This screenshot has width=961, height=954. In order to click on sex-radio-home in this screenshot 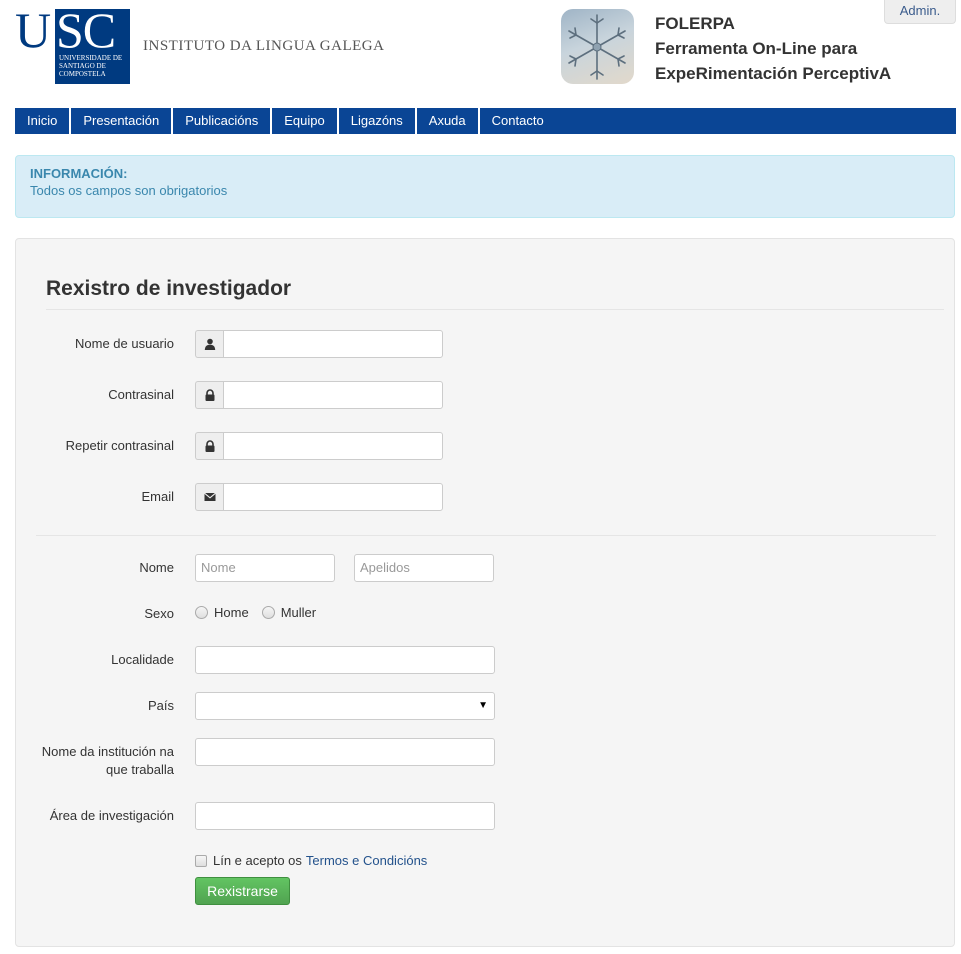, I will do `click(201, 612)`.